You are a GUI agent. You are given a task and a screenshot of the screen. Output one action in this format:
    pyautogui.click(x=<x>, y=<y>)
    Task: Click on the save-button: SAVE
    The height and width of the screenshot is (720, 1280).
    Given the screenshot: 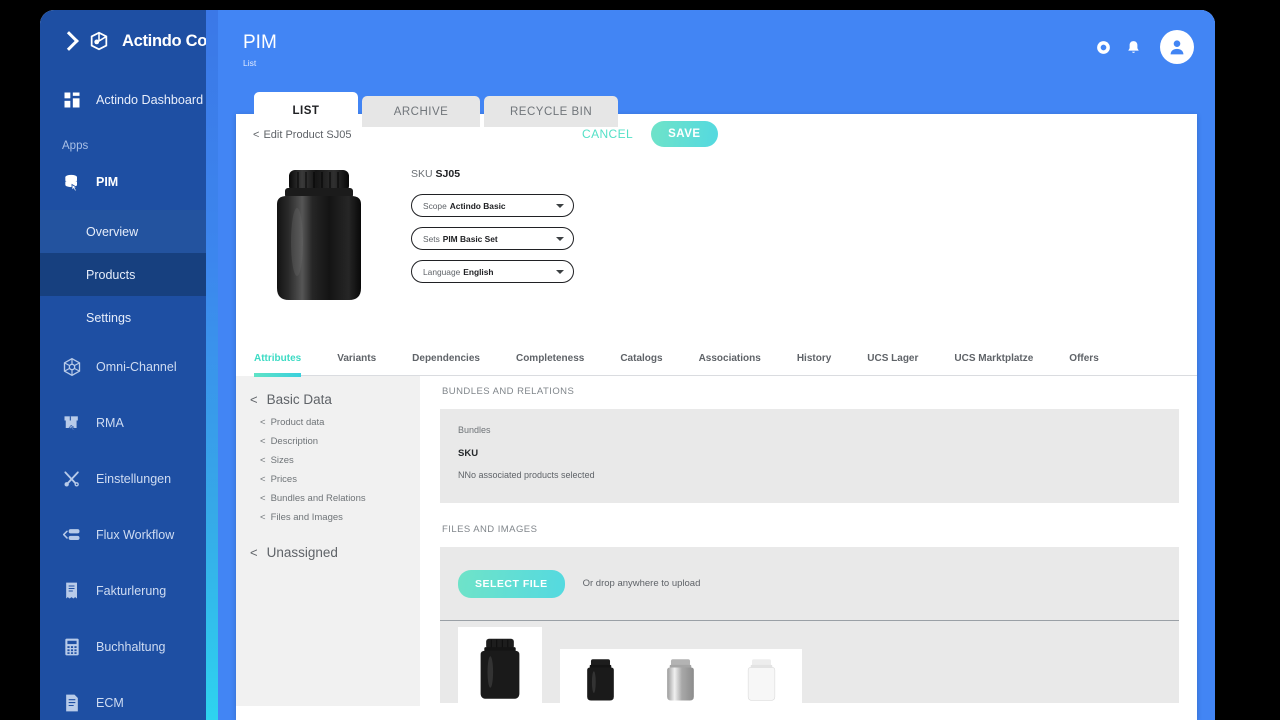 What is the action you would take?
    pyautogui.click(x=684, y=134)
    